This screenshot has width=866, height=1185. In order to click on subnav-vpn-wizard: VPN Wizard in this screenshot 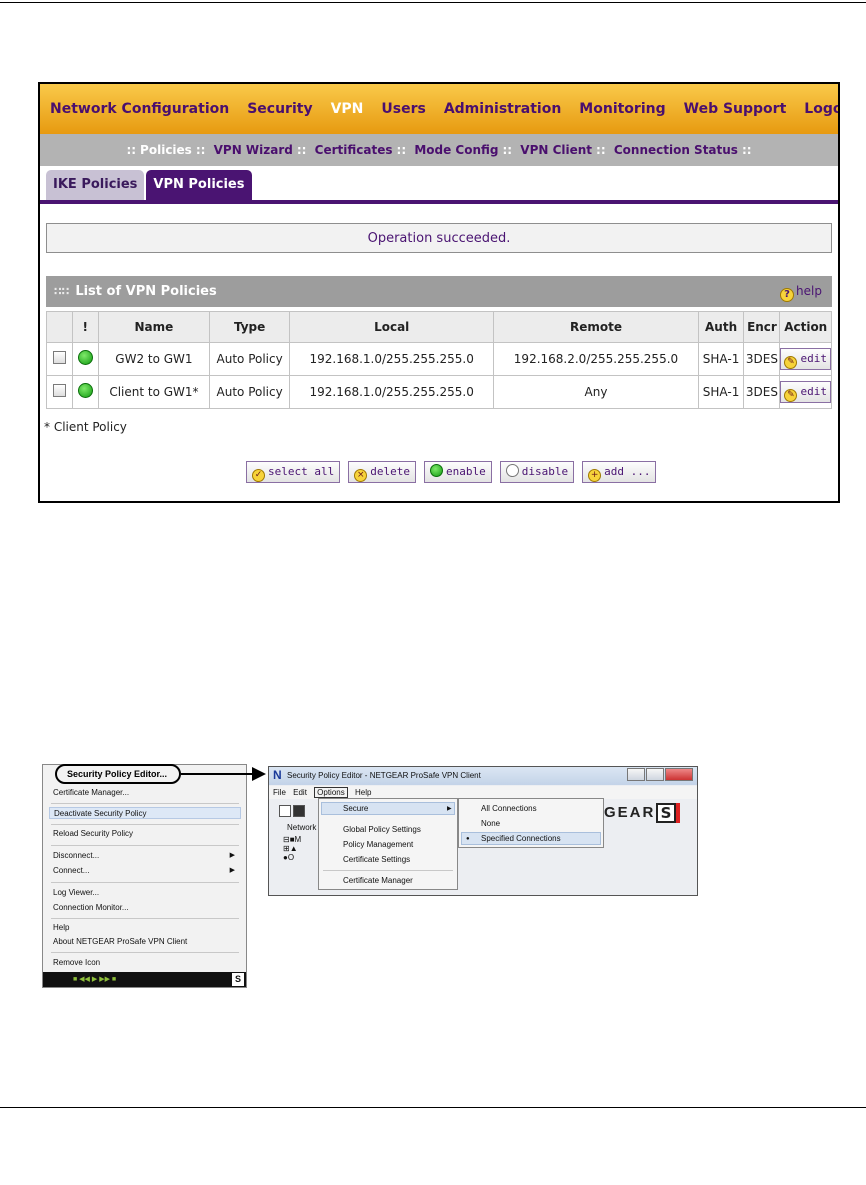, I will do `click(253, 150)`.